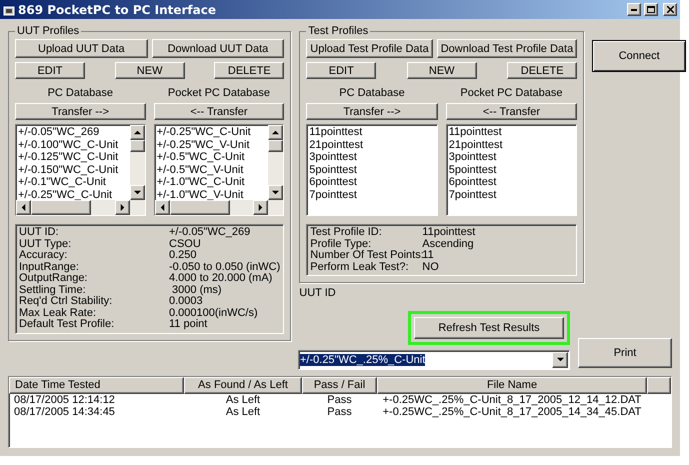 This screenshot has height=465, width=689. Describe the element at coordinates (9, 10) in the screenshot. I see `app-icon` at that location.